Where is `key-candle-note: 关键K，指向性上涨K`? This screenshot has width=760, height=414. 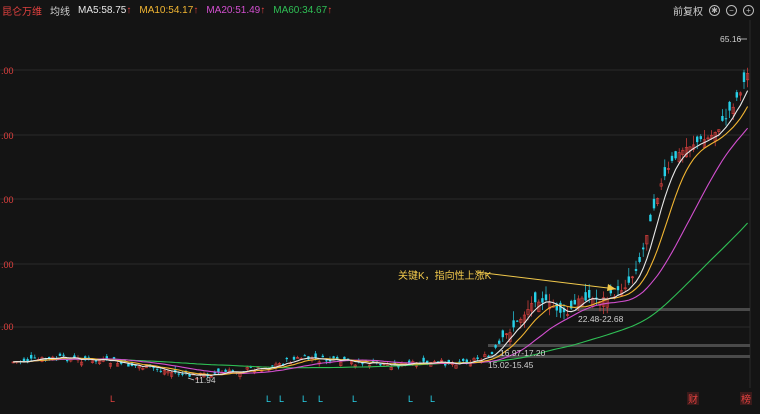 key-candle-note: 关键K，指向性上涨K is located at coordinates (445, 275).